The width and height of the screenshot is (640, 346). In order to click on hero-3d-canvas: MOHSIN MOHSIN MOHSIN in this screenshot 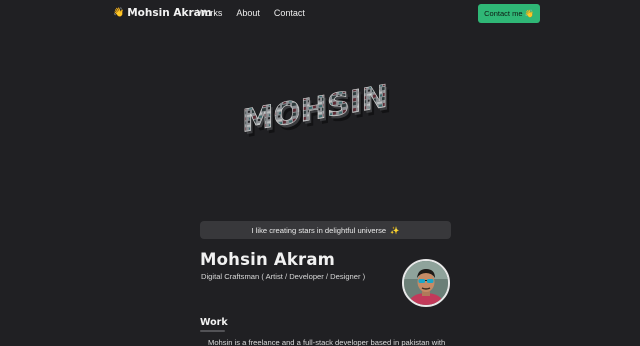, I will do `click(320, 124)`.